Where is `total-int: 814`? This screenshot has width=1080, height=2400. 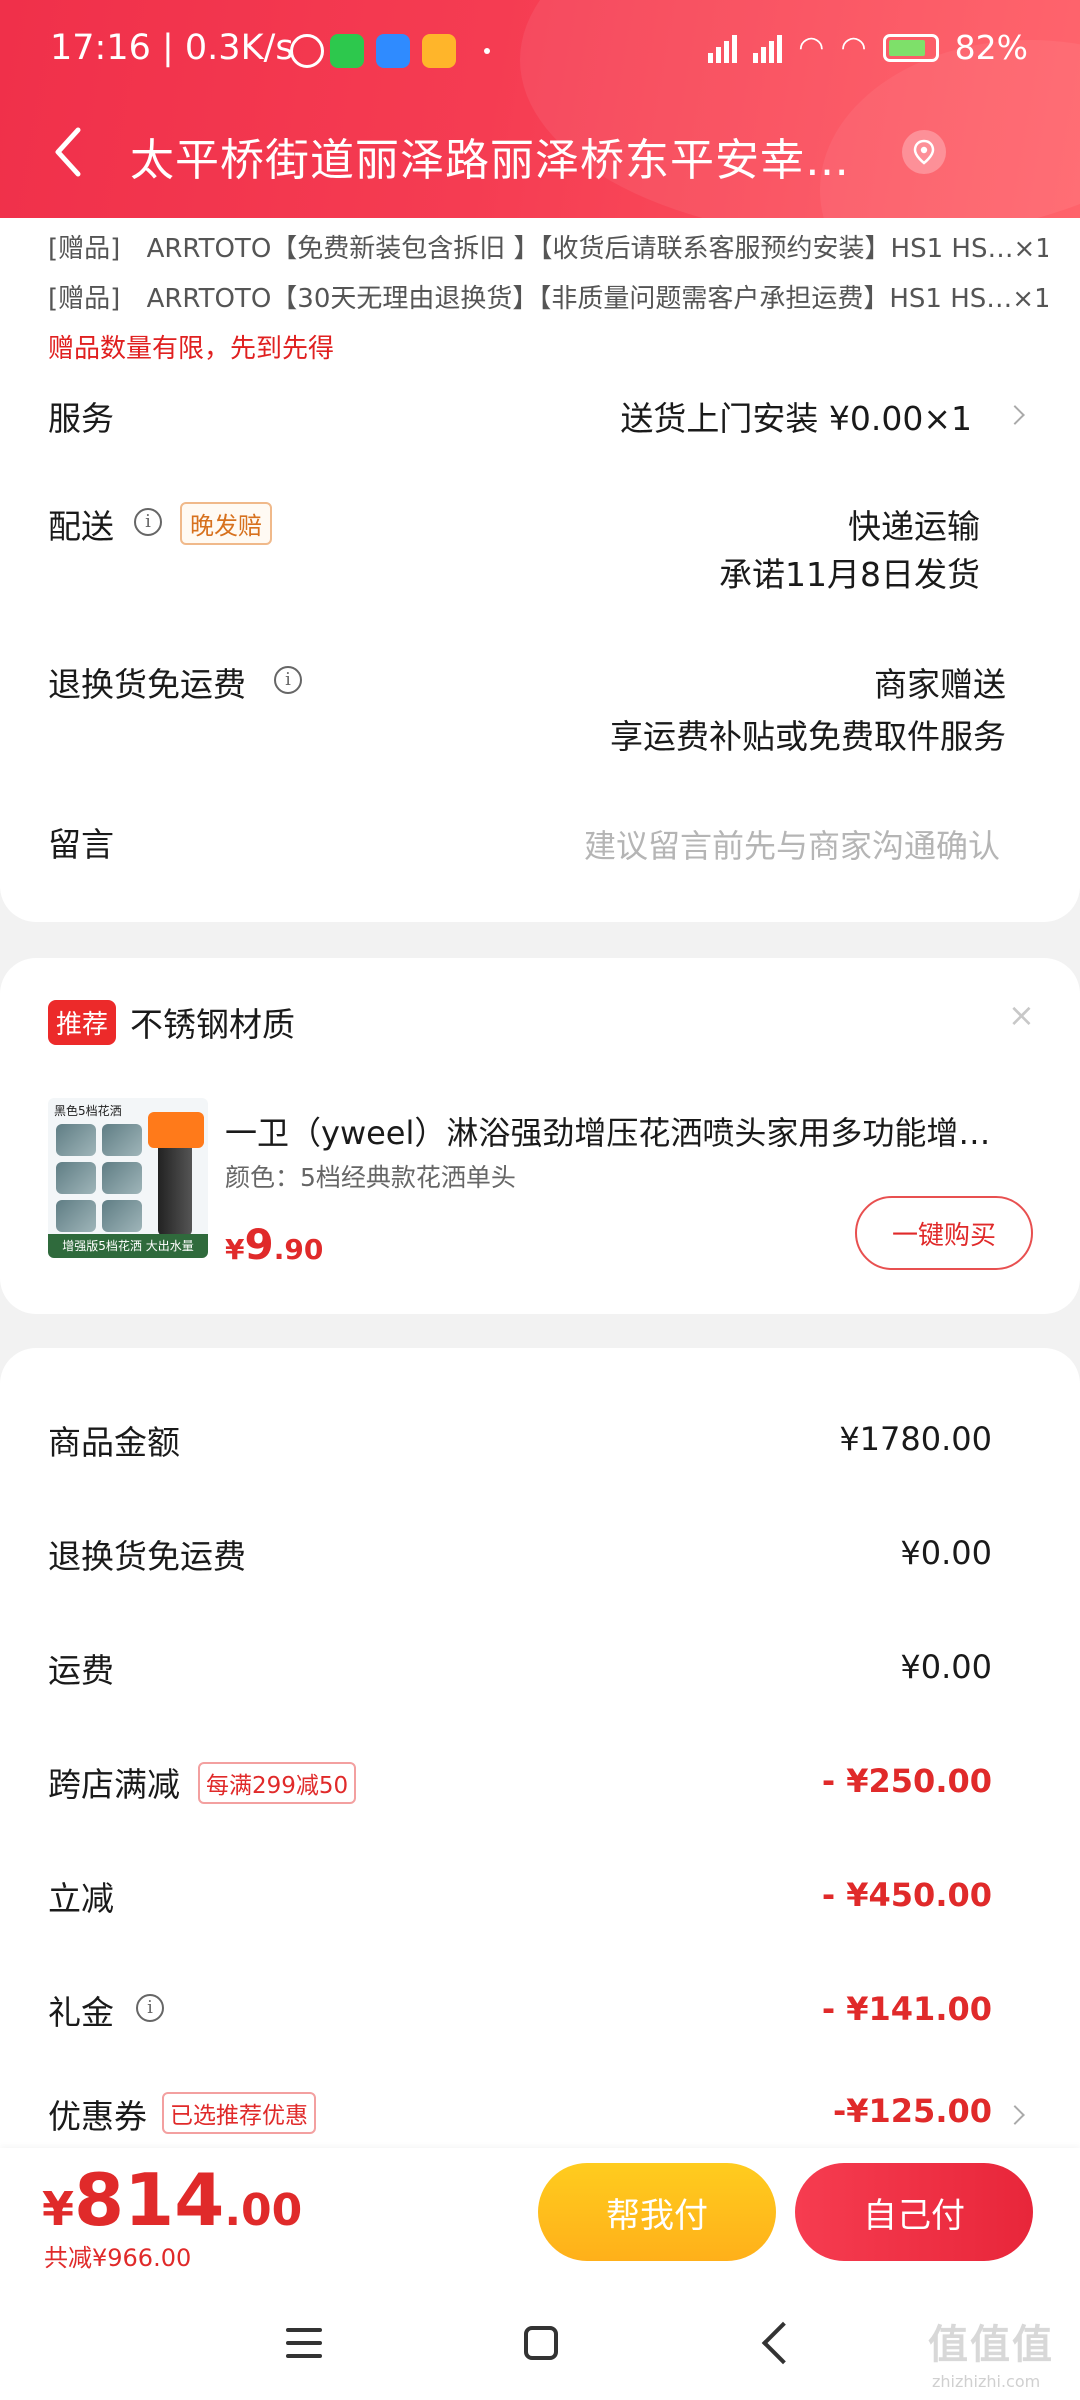 total-int: 814 is located at coordinates (149, 2200).